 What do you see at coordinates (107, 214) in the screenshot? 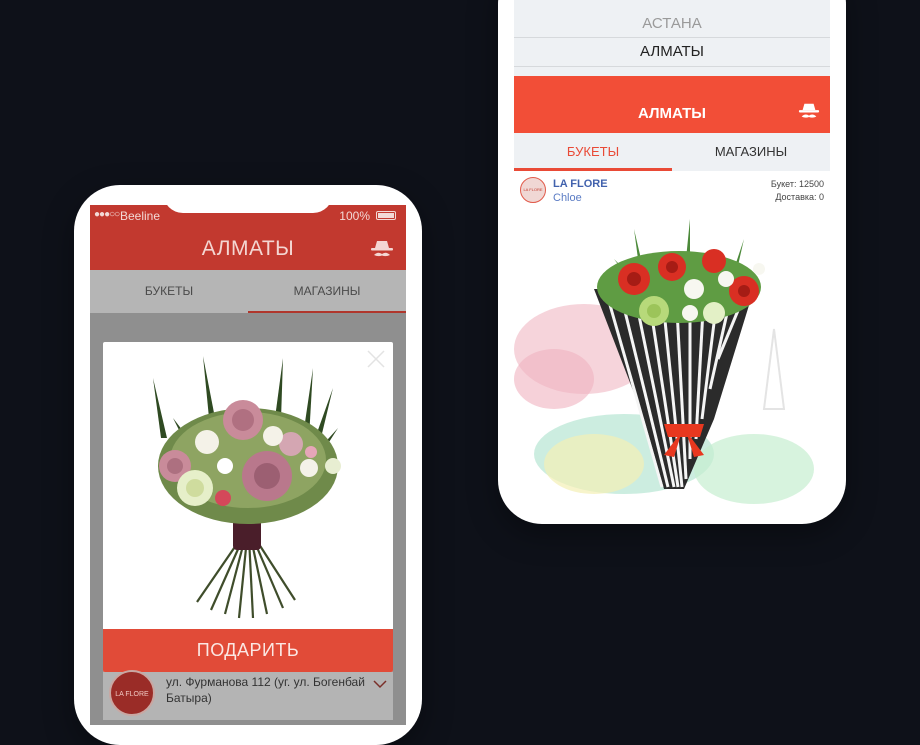
I see `signal-icon: ●●●○○` at bounding box center [107, 214].